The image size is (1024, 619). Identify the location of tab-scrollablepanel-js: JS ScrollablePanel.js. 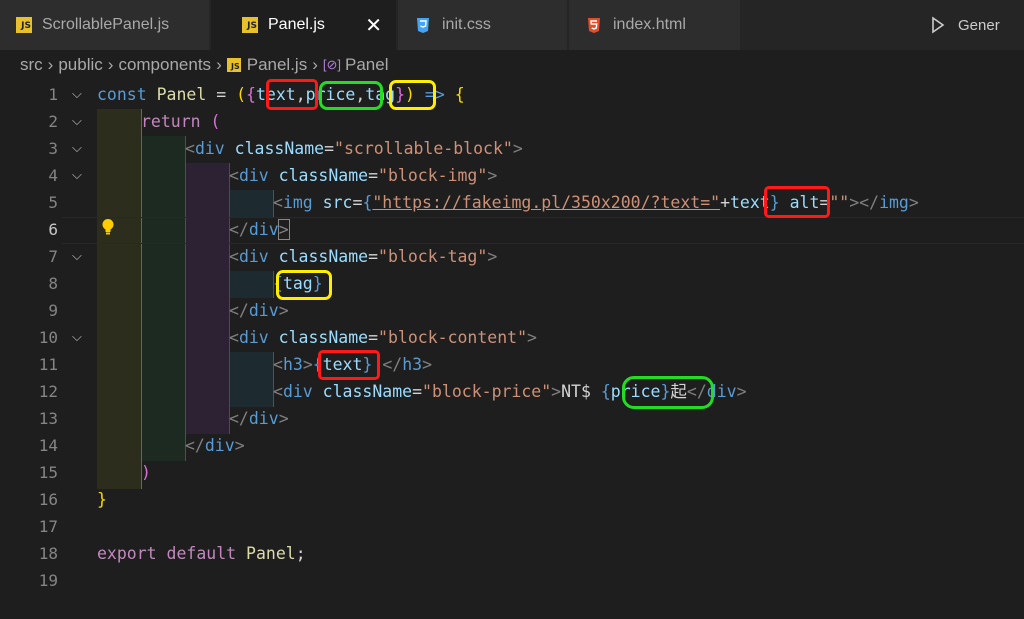
(105, 25).